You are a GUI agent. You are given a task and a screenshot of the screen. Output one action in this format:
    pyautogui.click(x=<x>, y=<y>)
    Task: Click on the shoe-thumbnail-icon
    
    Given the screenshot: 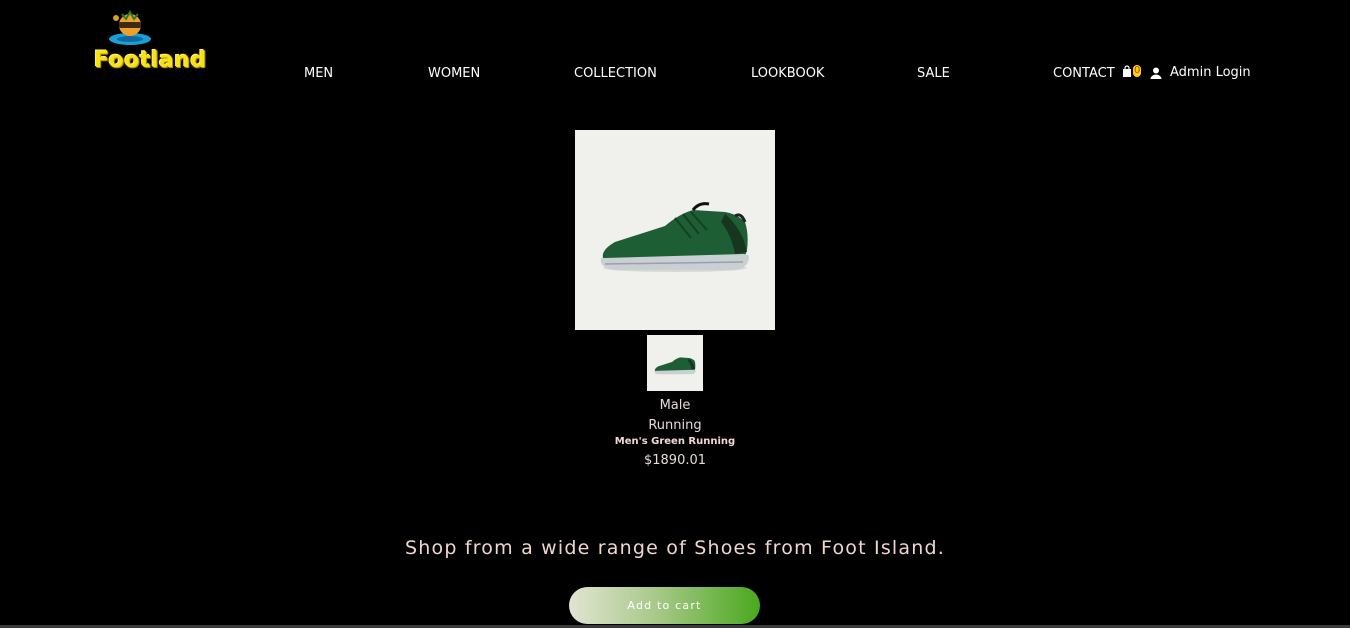 What is the action you would take?
    pyautogui.click(x=675, y=366)
    